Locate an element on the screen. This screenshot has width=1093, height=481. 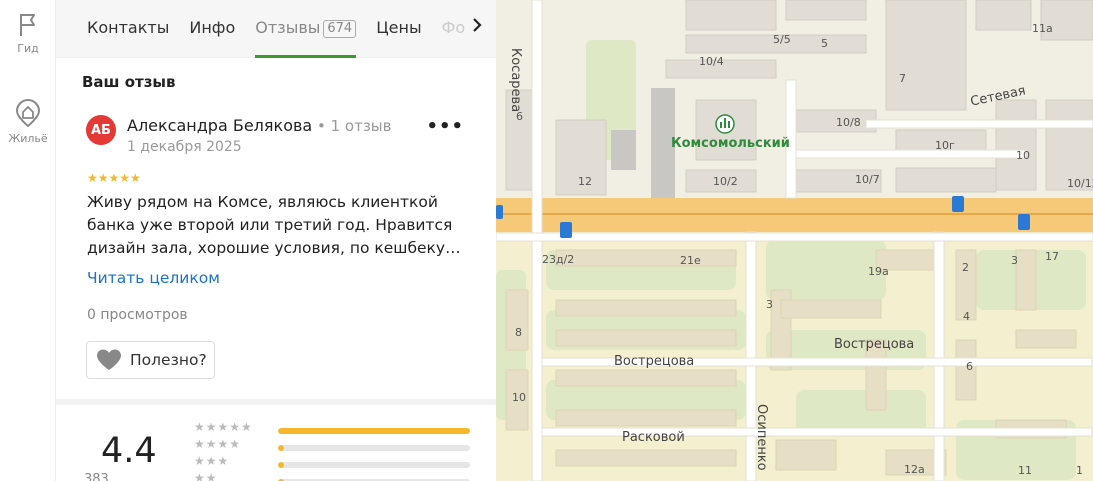
rating-count: 383 is located at coordinates (96, 476).